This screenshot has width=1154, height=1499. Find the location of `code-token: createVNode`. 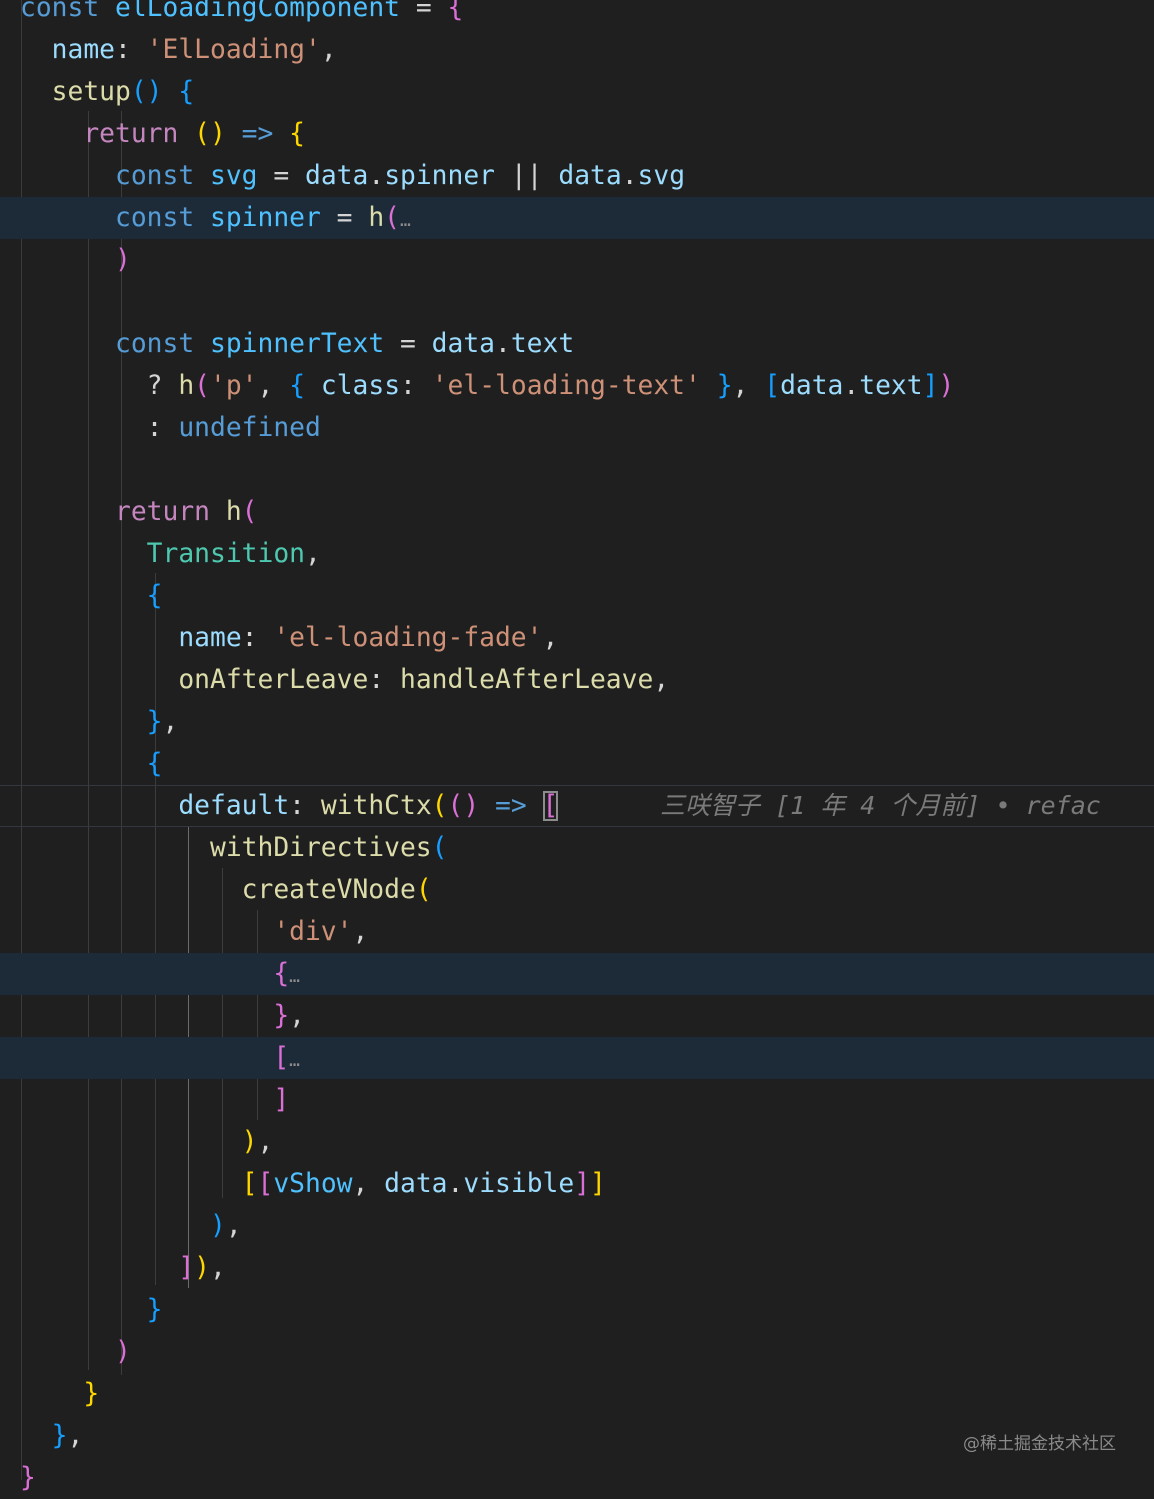

code-token: createVNode is located at coordinates (218, 890).